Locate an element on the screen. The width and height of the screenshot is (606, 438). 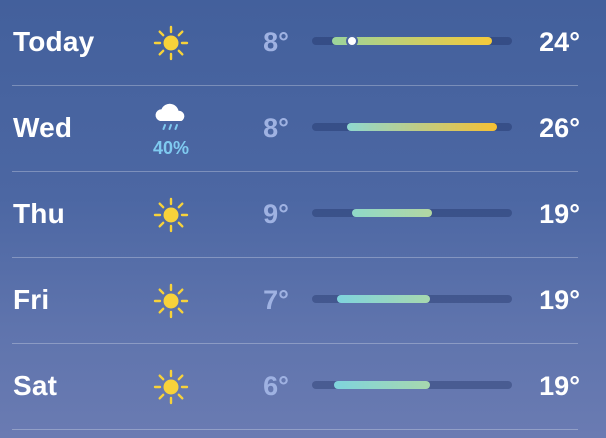
day-label: Sat is located at coordinates (35, 385).